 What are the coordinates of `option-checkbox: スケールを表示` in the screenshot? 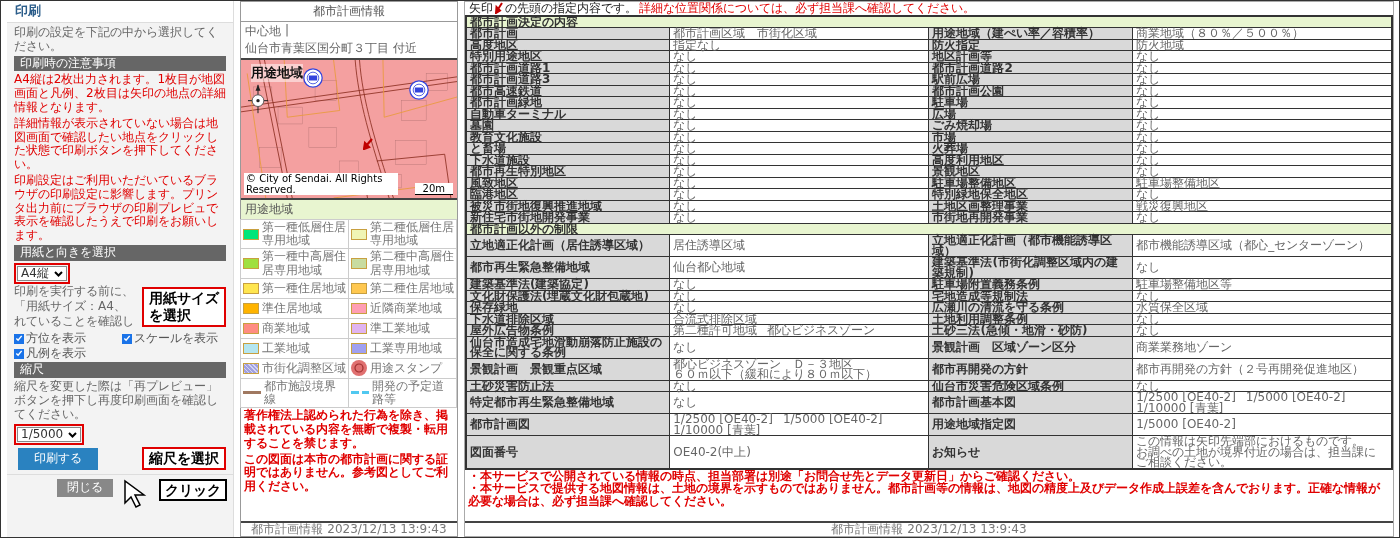 It's located at (174, 338).